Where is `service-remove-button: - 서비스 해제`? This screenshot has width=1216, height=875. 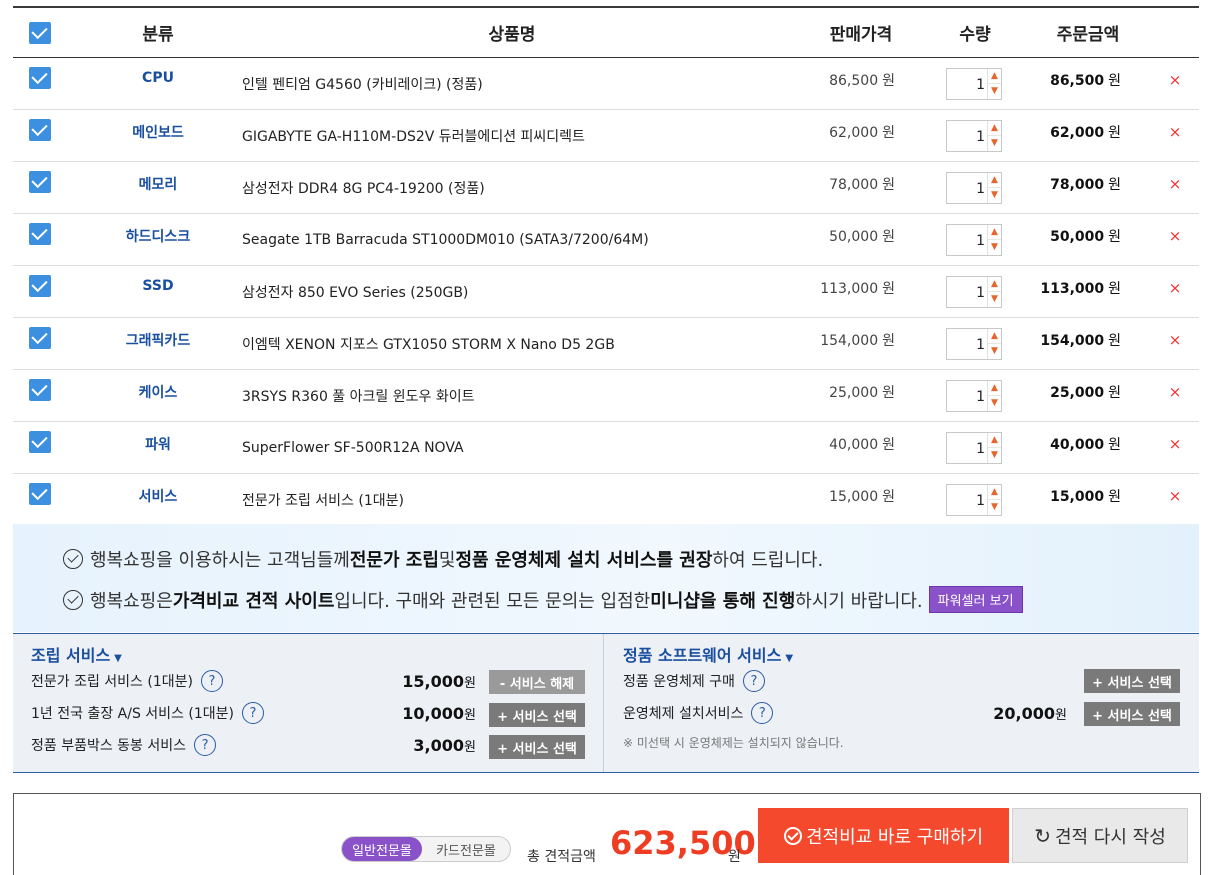 service-remove-button: - 서비스 해제 is located at coordinates (537, 682).